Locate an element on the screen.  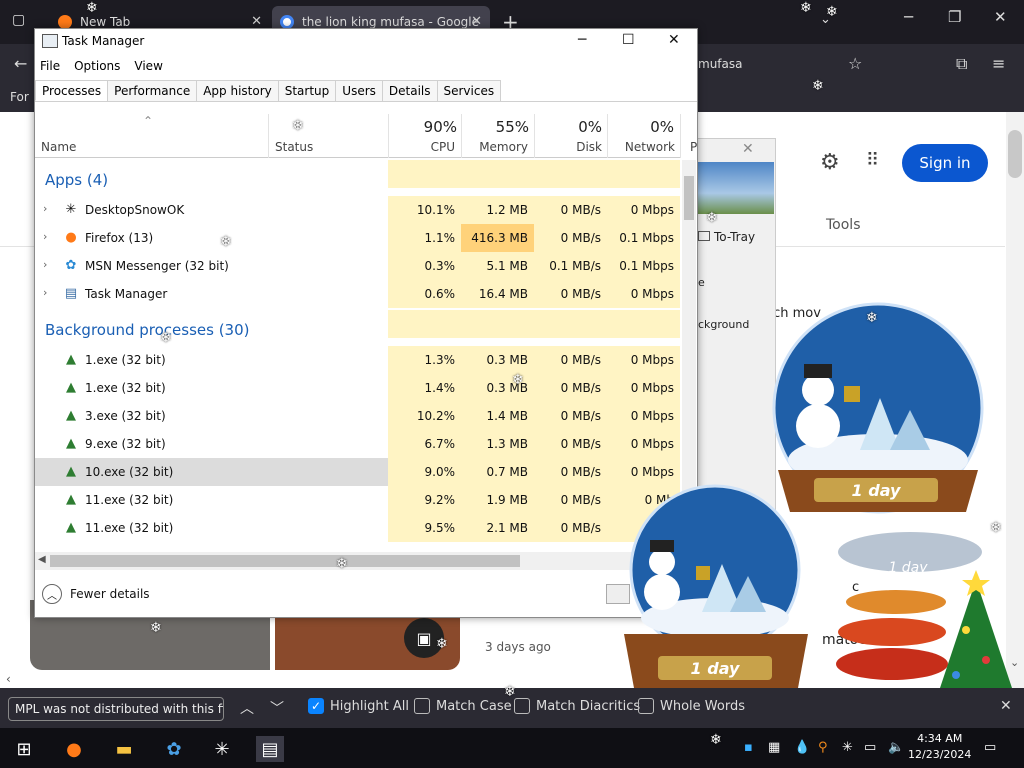
close-icon: ✕ is located at coordinates (748, 149).